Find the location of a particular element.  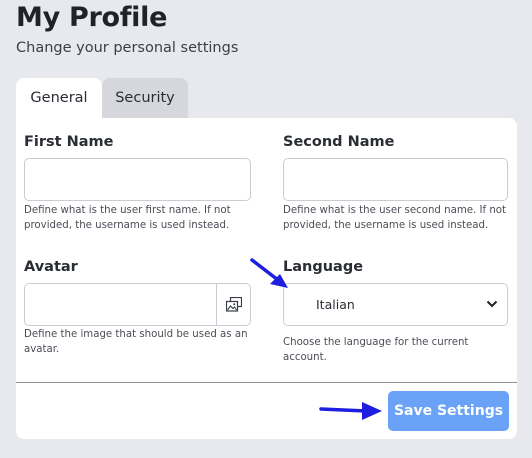

image-picker-icon is located at coordinates (233, 304).